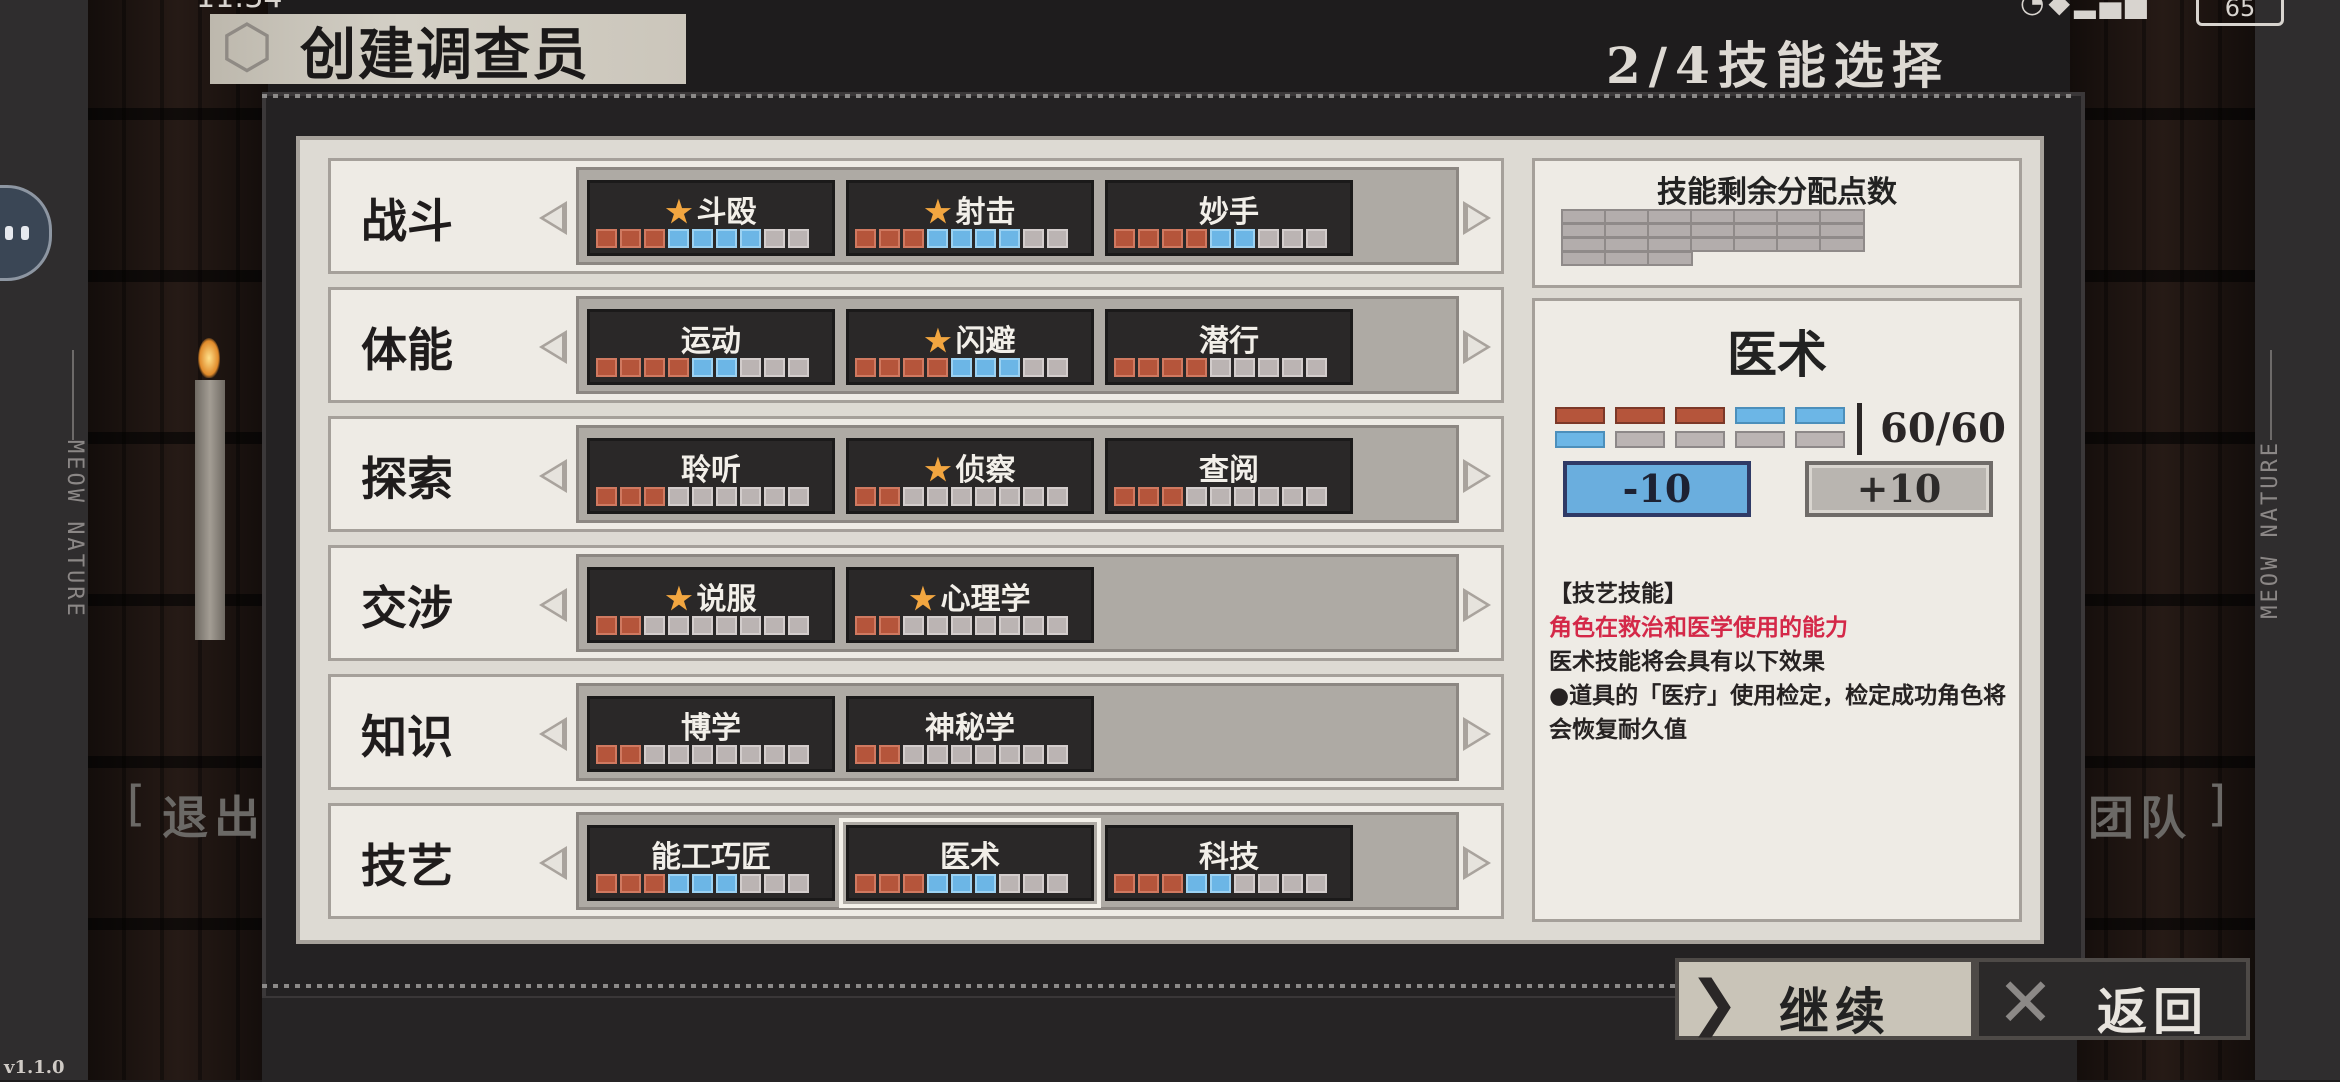  Describe the element at coordinates (970, 476) in the screenshot. I see `skill-card: ★ 侦察` at that location.